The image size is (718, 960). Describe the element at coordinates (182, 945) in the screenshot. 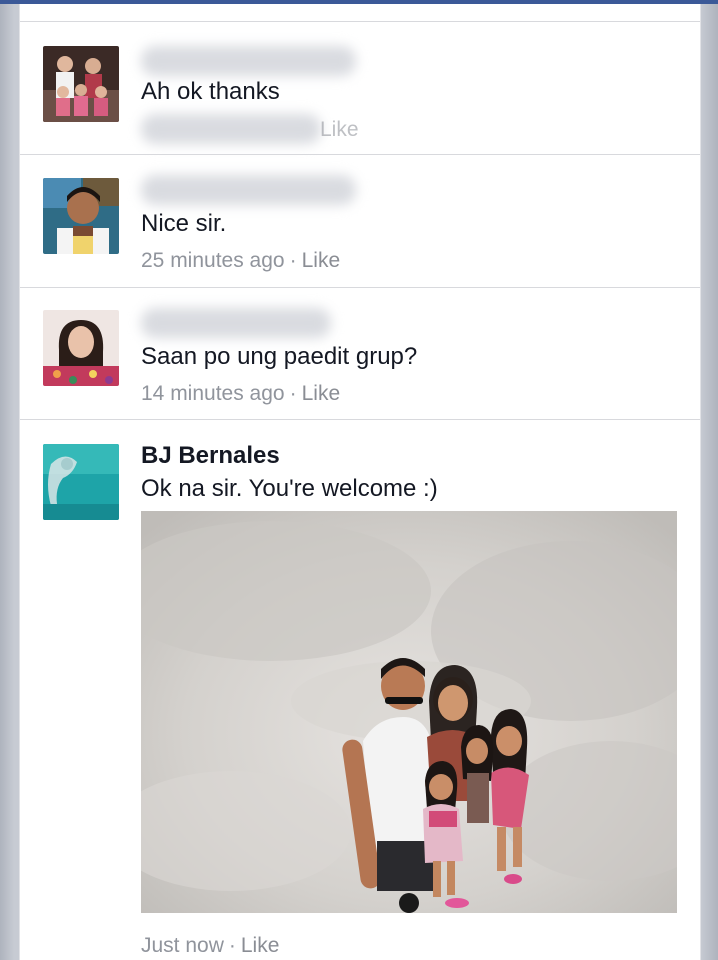

I see `comment-timestamp: Just now` at that location.